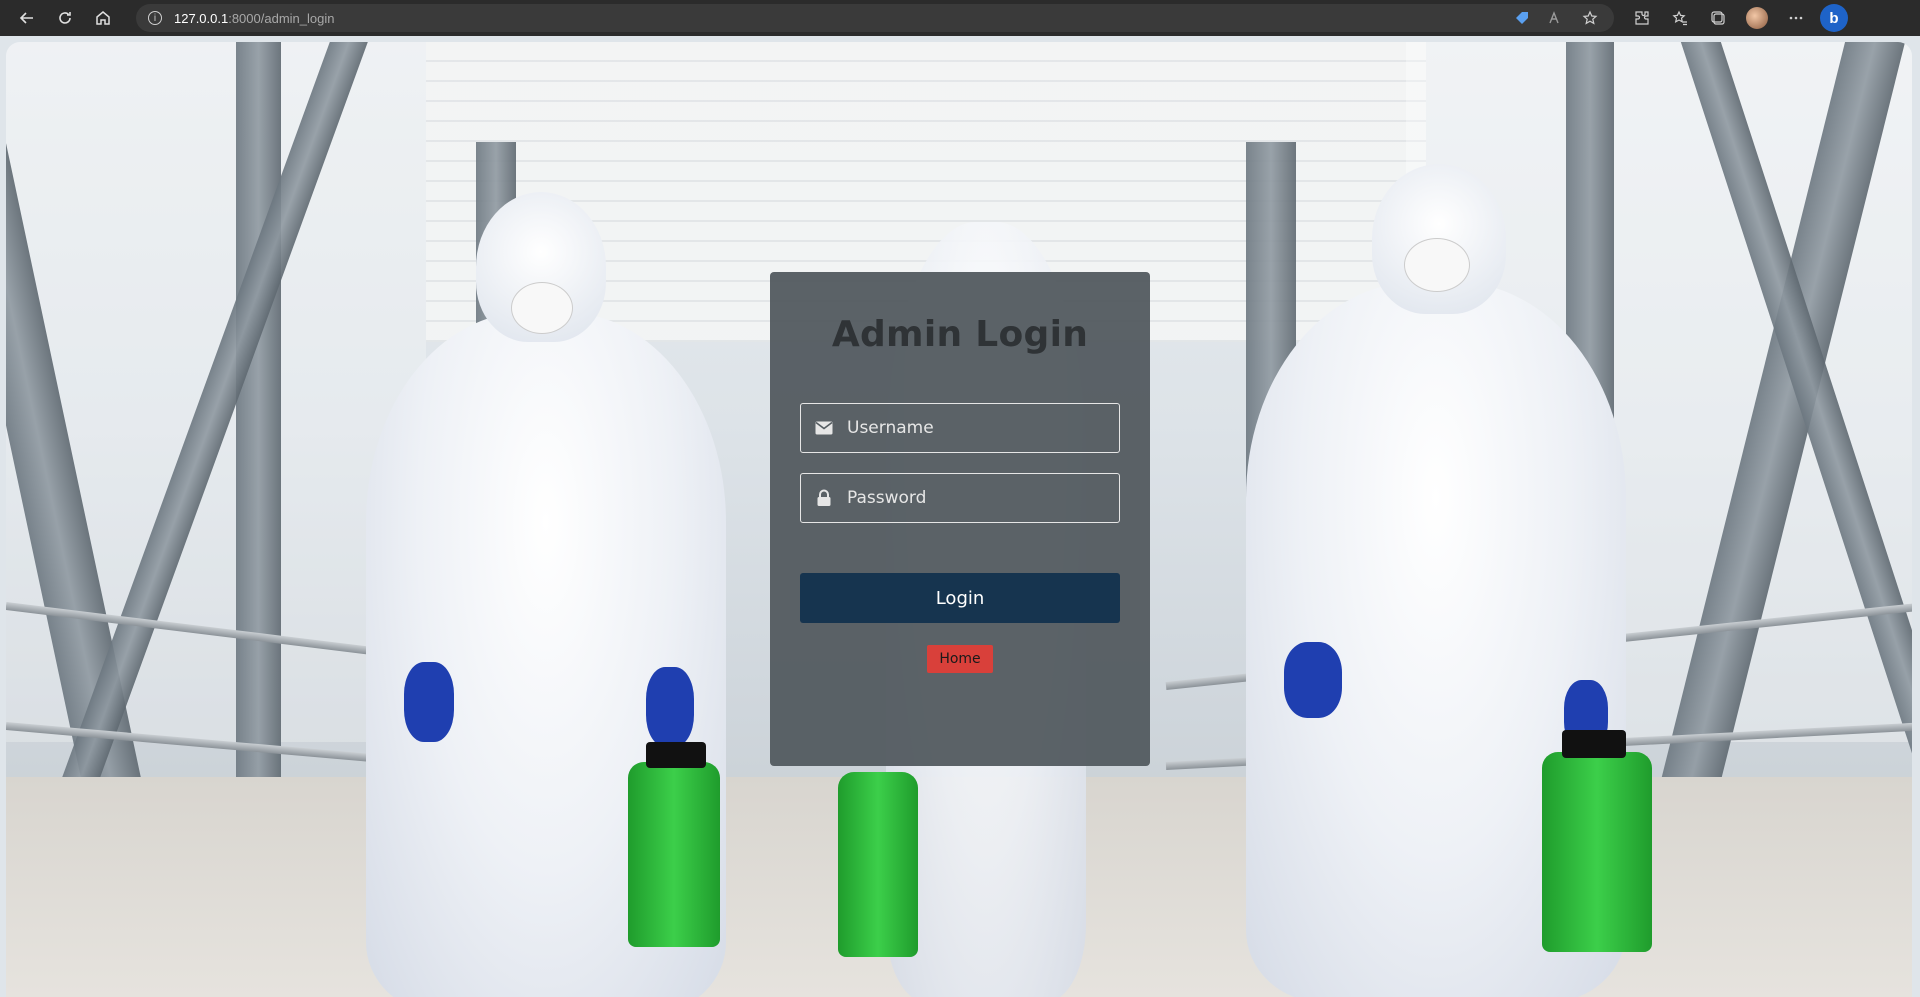  What do you see at coordinates (27, 18) in the screenshot?
I see `back-icon` at bounding box center [27, 18].